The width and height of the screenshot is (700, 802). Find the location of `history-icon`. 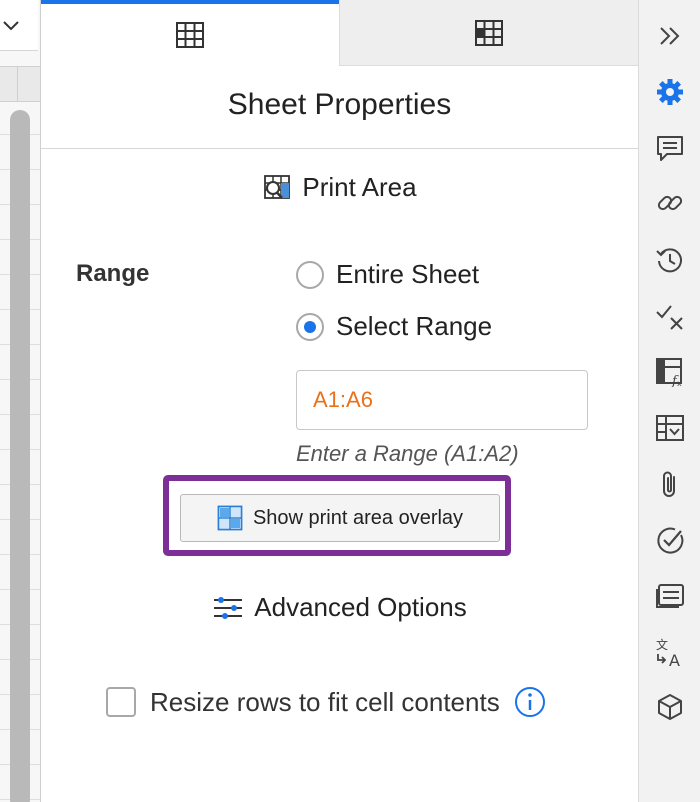

history-icon is located at coordinates (669, 260).